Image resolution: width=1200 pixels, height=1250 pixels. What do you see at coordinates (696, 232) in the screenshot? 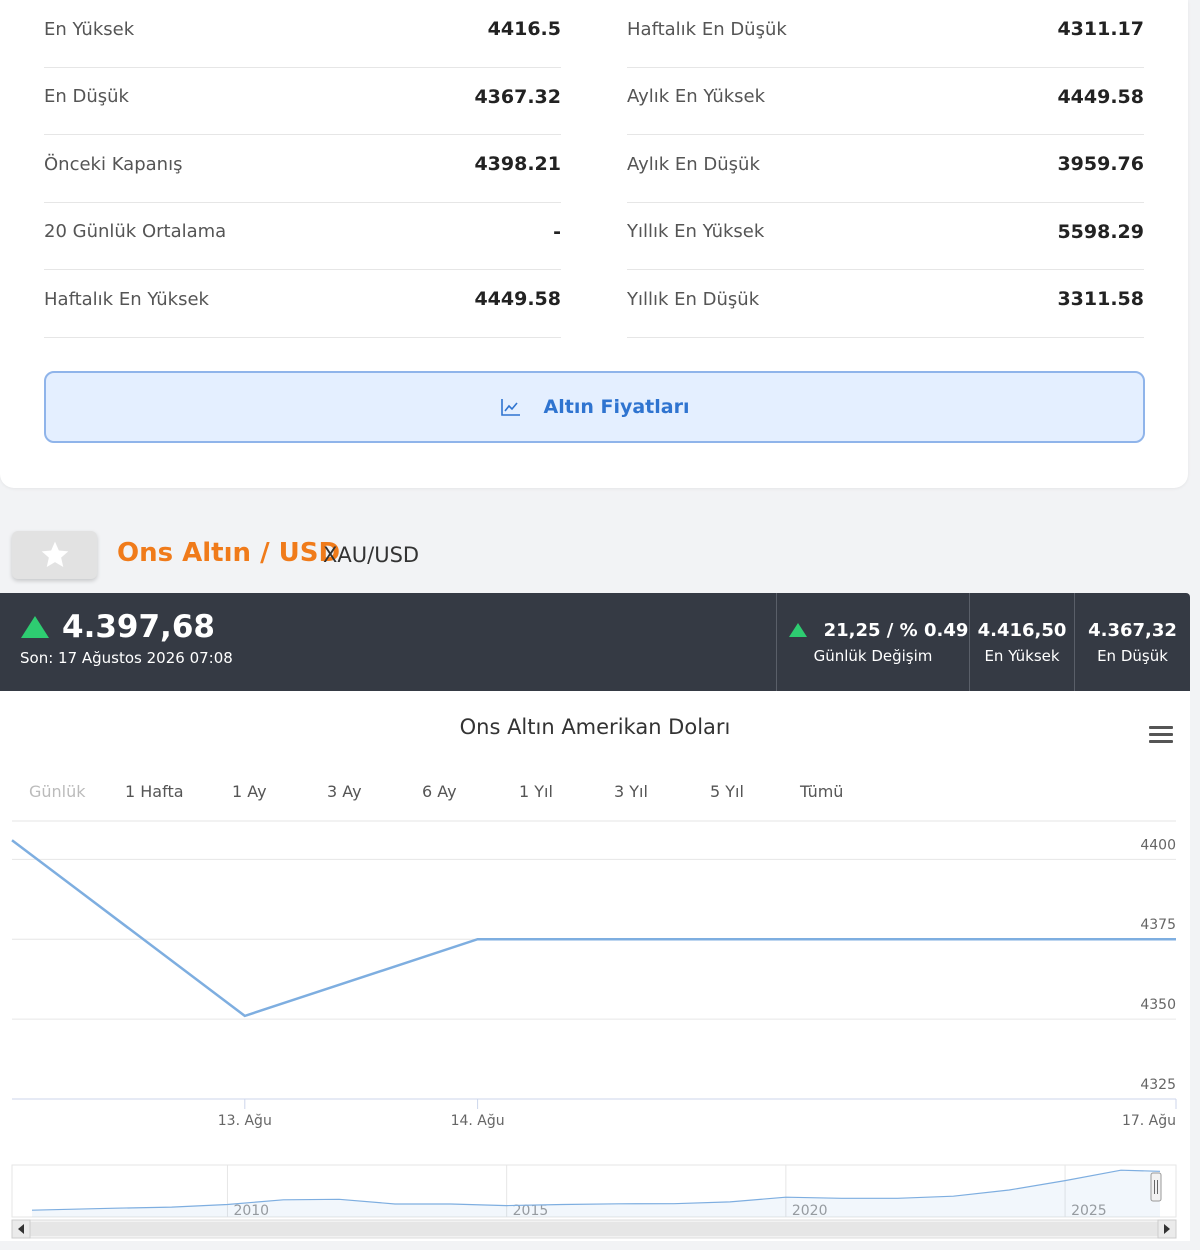
I see `stat-label: Yıllık En Yüksek` at bounding box center [696, 232].